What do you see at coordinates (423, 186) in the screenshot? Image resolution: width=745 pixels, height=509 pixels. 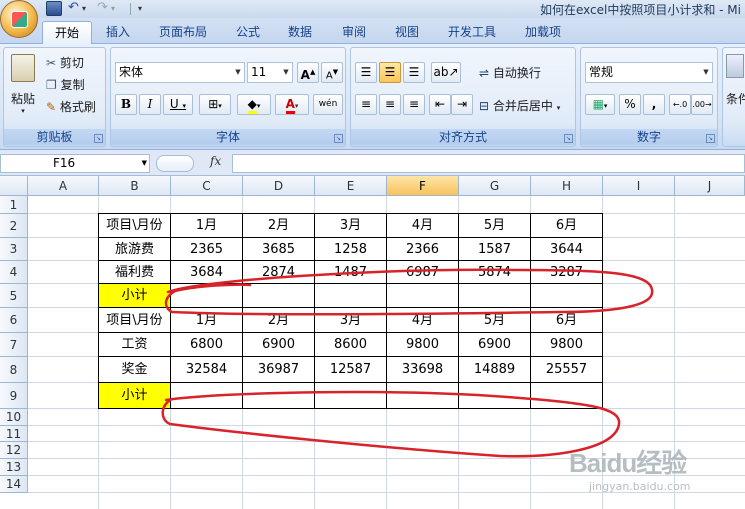 I see `column-header-f: F` at bounding box center [423, 186].